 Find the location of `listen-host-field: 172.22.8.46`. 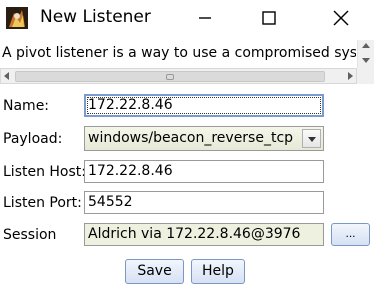

listen-host-field: 172.22.8.46 is located at coordinates (204, 171).